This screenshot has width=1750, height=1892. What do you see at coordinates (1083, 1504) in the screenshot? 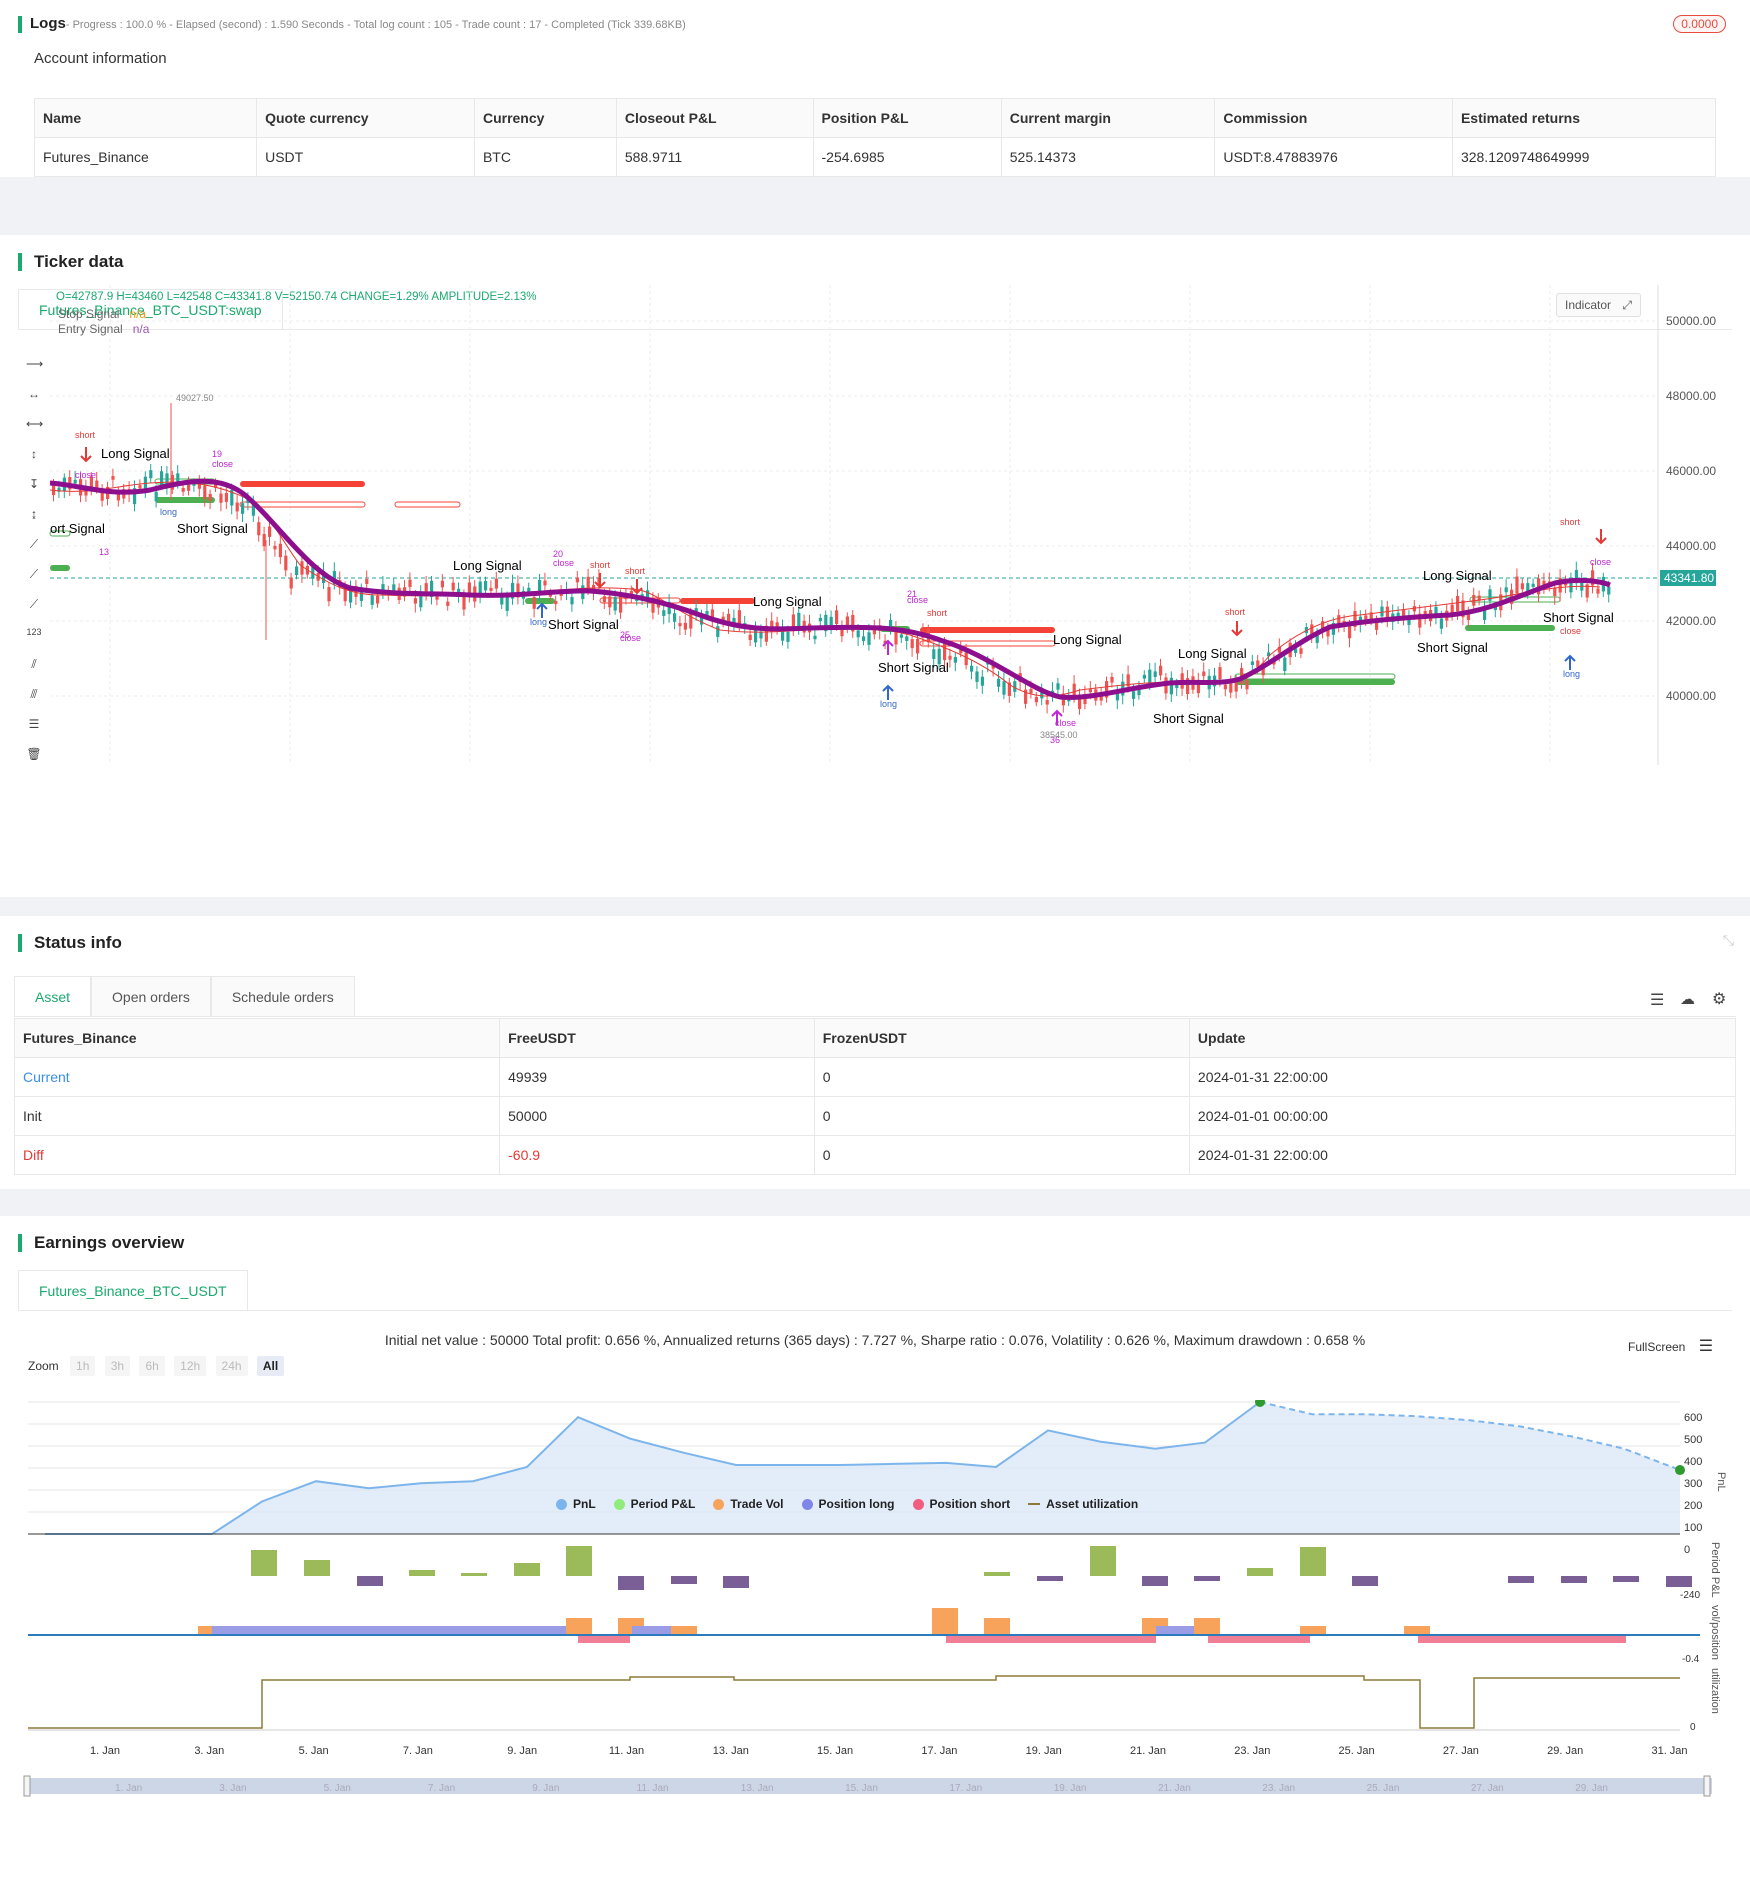
I see `legend-item: Asset utilization` at bounding box center [1083, 1504].